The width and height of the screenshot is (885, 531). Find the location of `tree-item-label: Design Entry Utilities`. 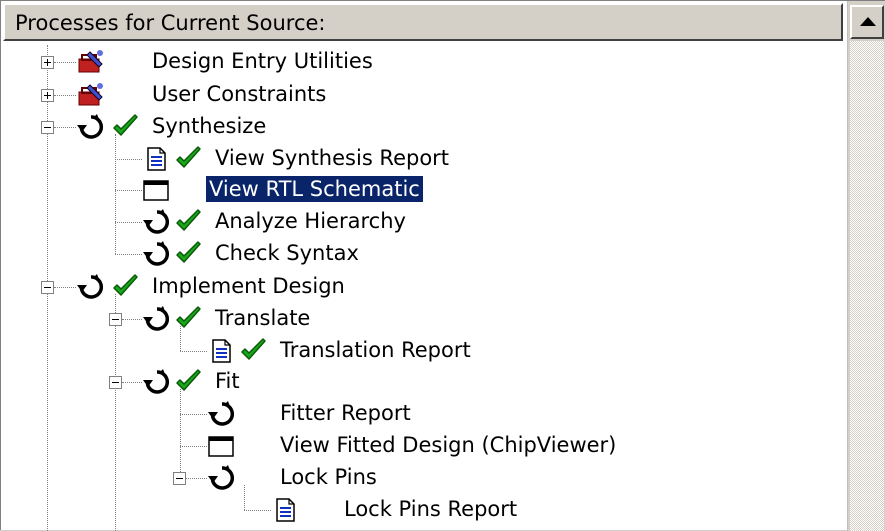

tree-item-label: Design Entry Utilities is located at coordinates (262, 61).